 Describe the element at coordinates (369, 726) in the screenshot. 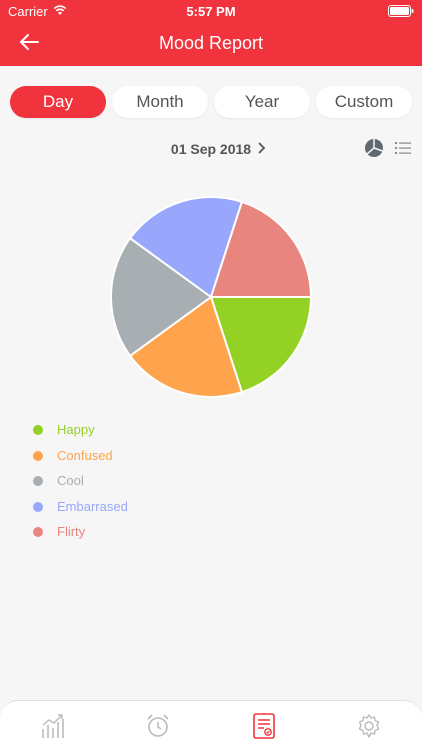

I see `settings-gear-icon` at that location.